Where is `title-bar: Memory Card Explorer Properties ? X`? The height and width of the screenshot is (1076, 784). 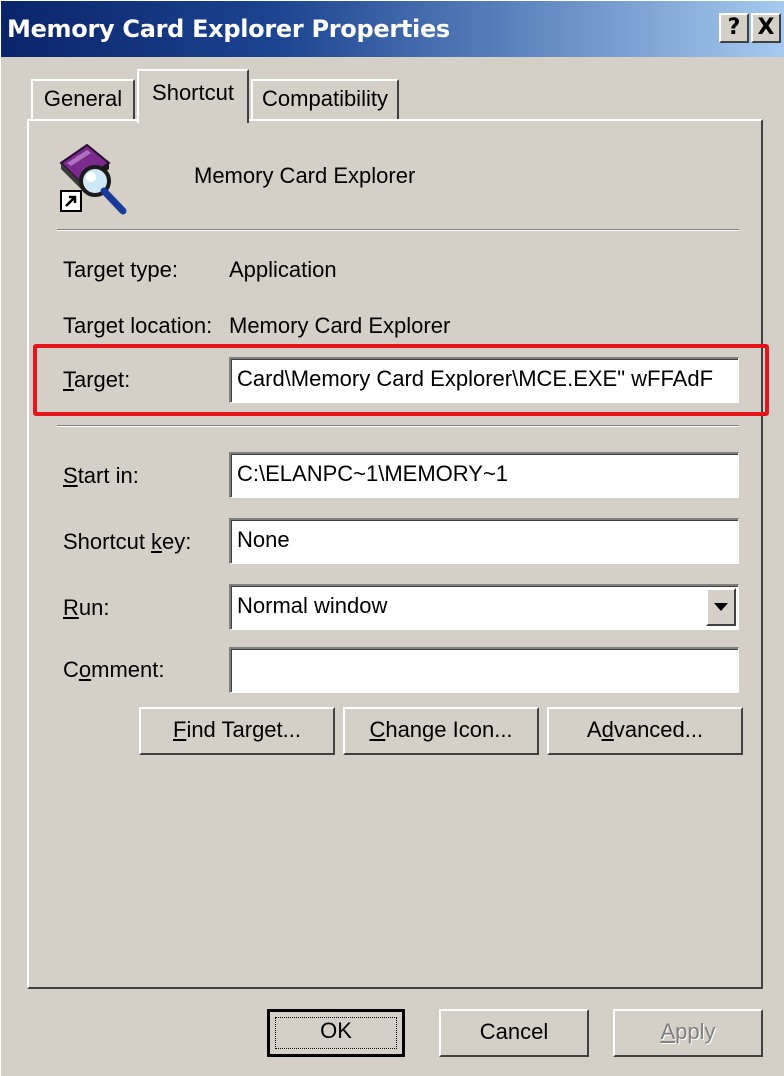 title-bar: Memory Card Explorer Properties ? X is located at coordinates (392, 29).